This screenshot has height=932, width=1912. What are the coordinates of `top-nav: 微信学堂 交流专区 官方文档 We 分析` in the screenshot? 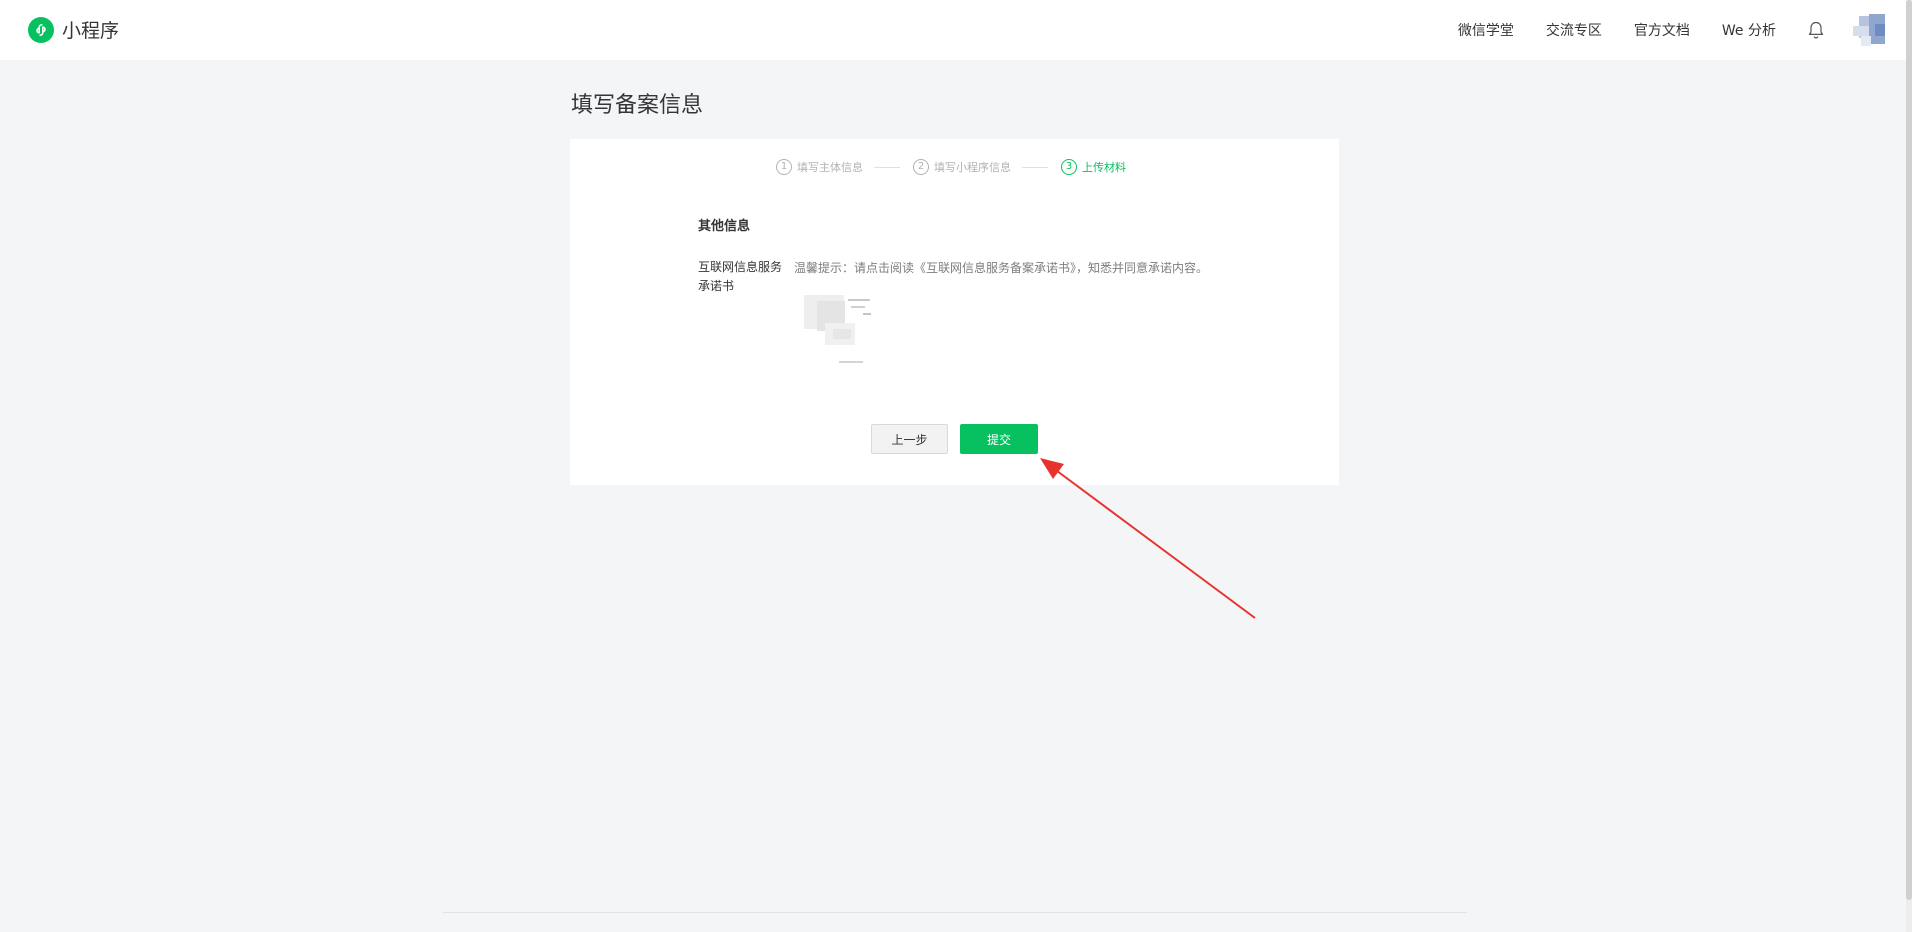 It's located at (1601, 30).